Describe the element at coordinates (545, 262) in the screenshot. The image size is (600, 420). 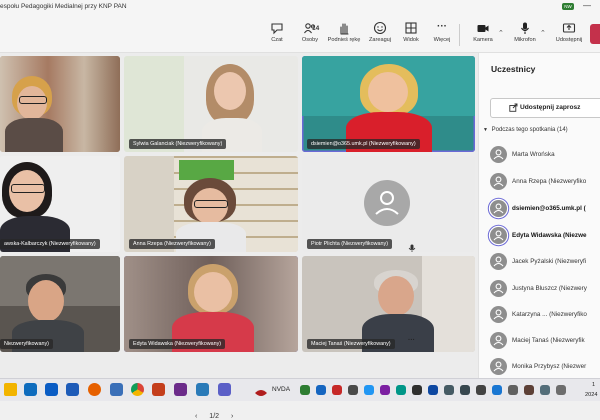
I see `participant-item: Jacek Pyżalski (Niezweryfi` at that location.